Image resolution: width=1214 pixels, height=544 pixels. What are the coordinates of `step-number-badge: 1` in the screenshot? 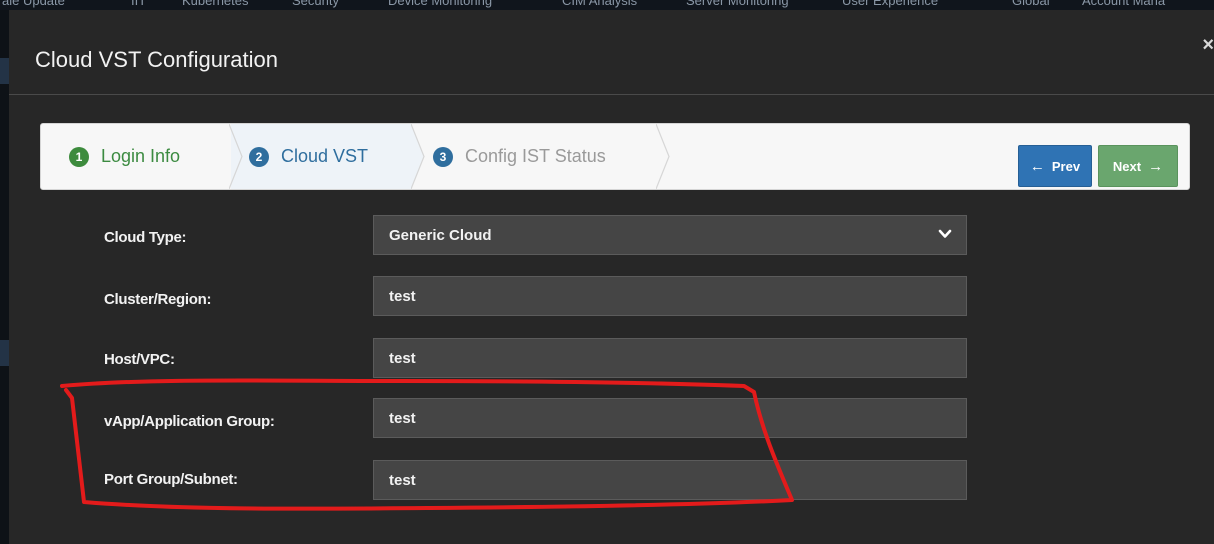 It's located at (79, 156).